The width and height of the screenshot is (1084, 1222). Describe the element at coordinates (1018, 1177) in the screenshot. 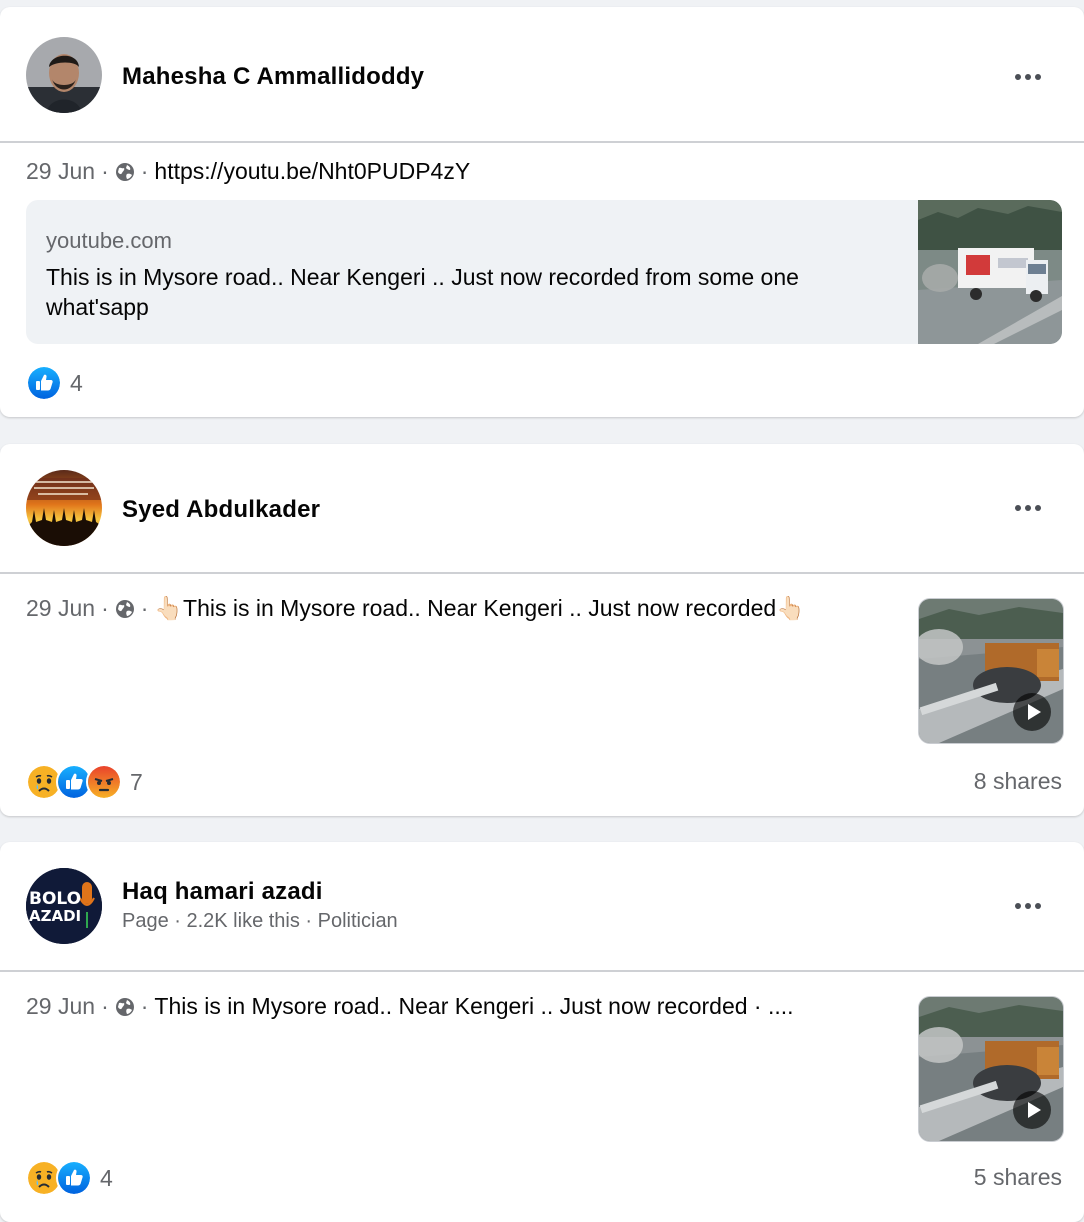

I see `shares-count: 5 shares` at that location.